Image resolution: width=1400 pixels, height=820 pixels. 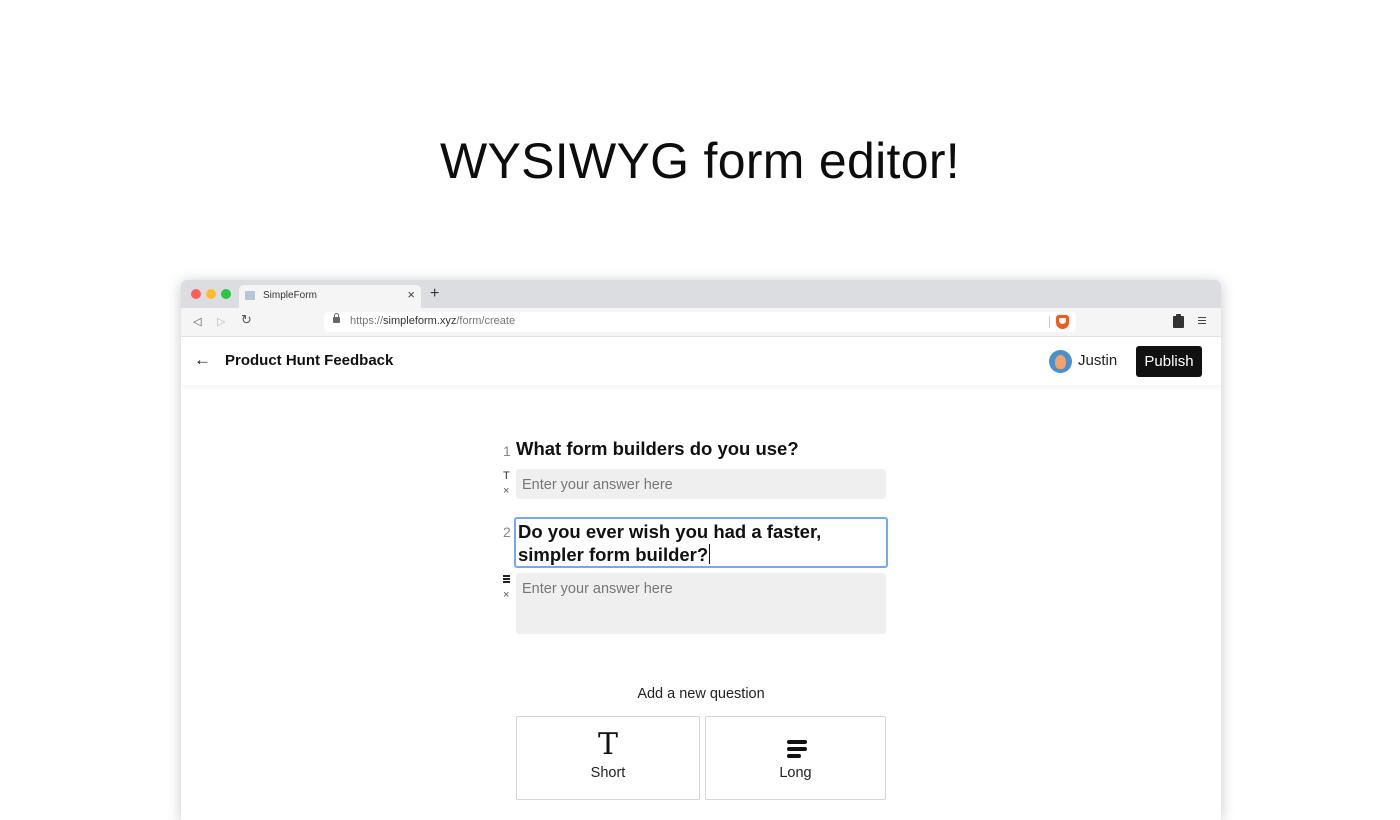 What do you see at coordinates (1202, 321) in the screenshot?
I see `hamburger-menu-icon` at bounding box center [1202, 321].